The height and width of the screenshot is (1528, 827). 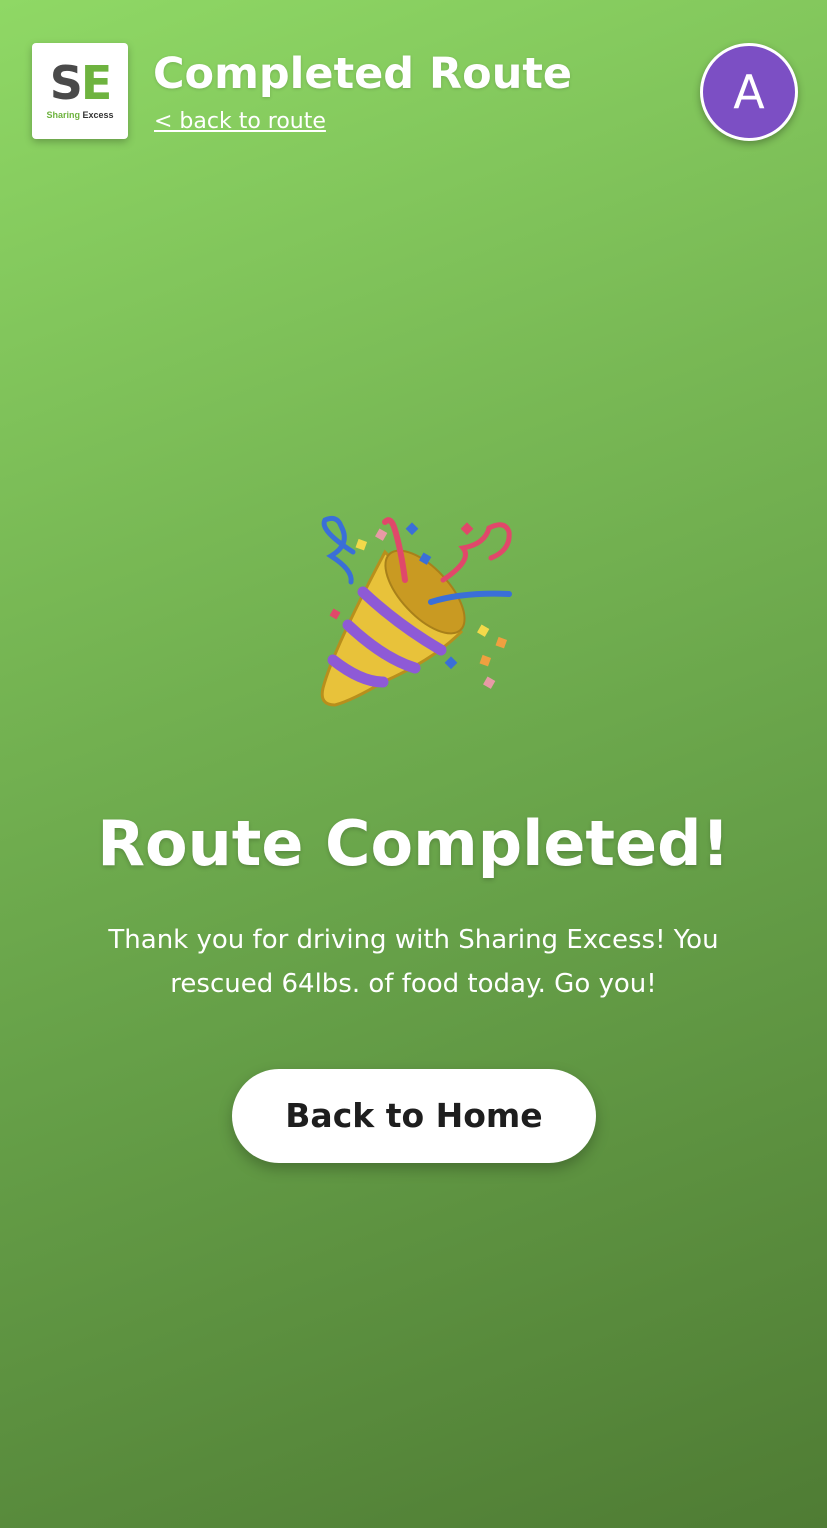 I want to click on route-completed-heading: Route Completed!, so click(x=413, y=843).